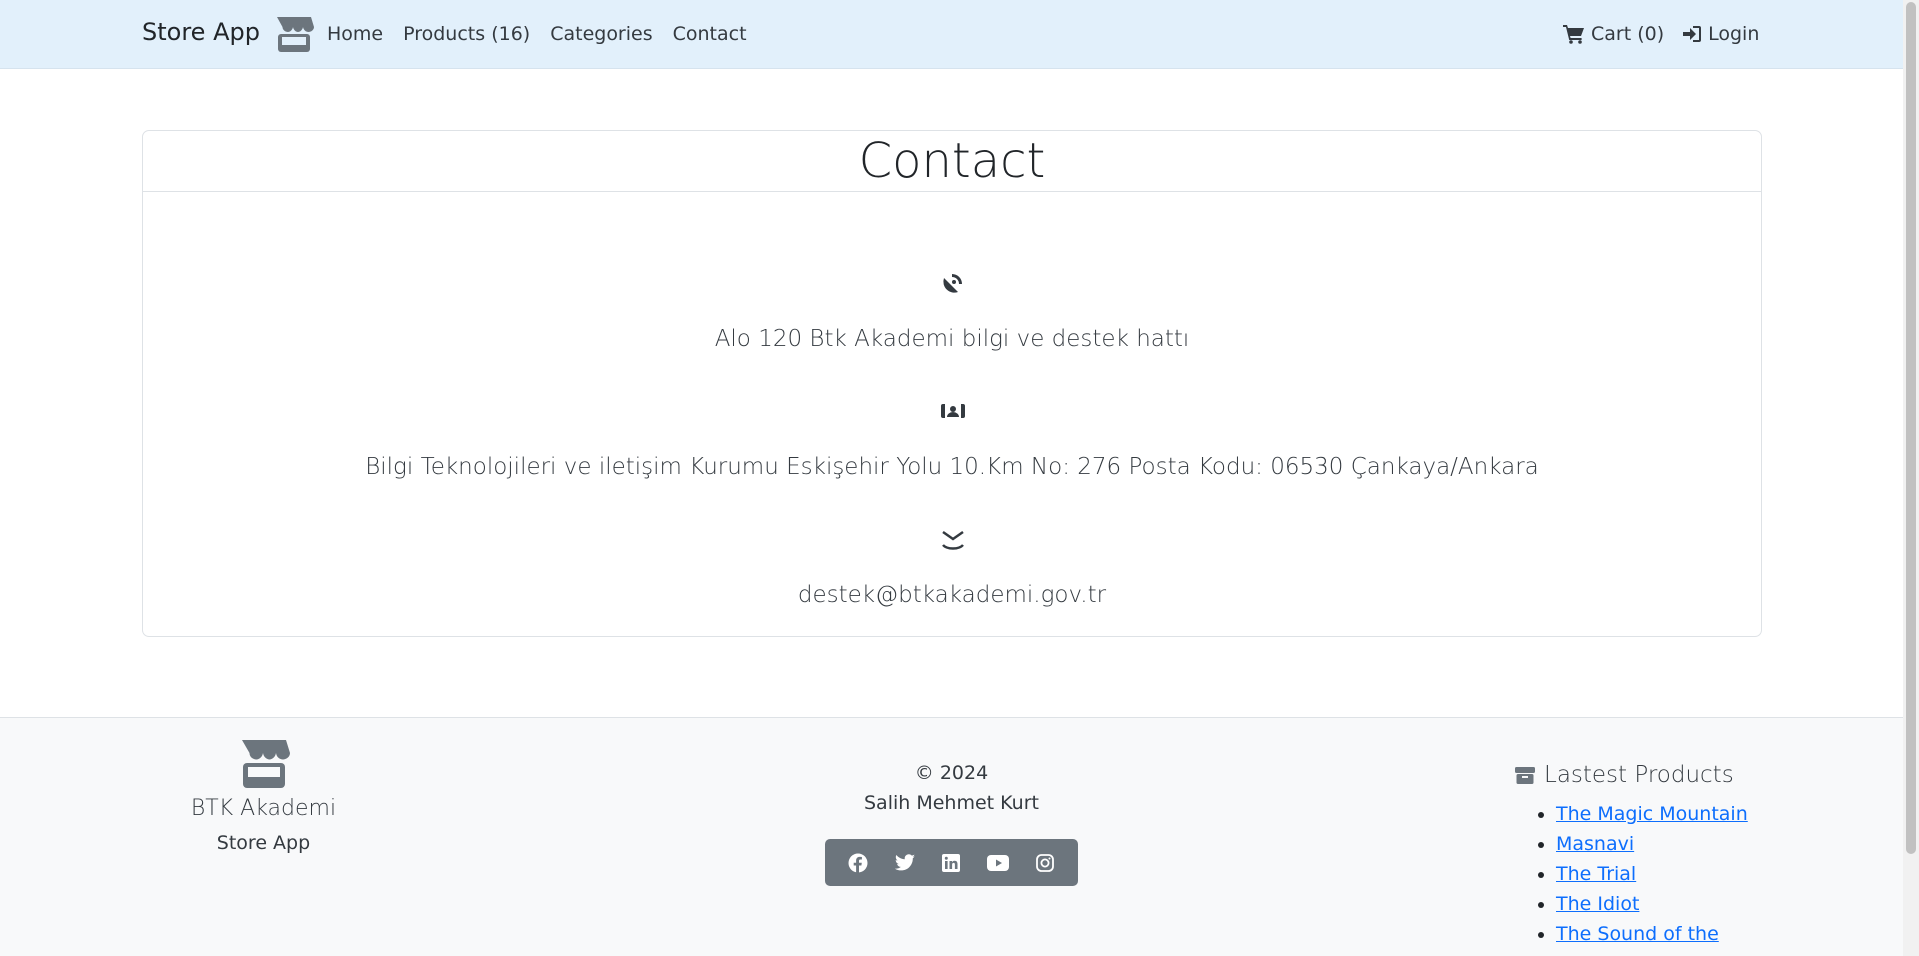 This screenshot has height=956, width=1919. Describe the element at coordinates (1911, 428) in the screenshot. I see `scrollbar-thumb` at that location.